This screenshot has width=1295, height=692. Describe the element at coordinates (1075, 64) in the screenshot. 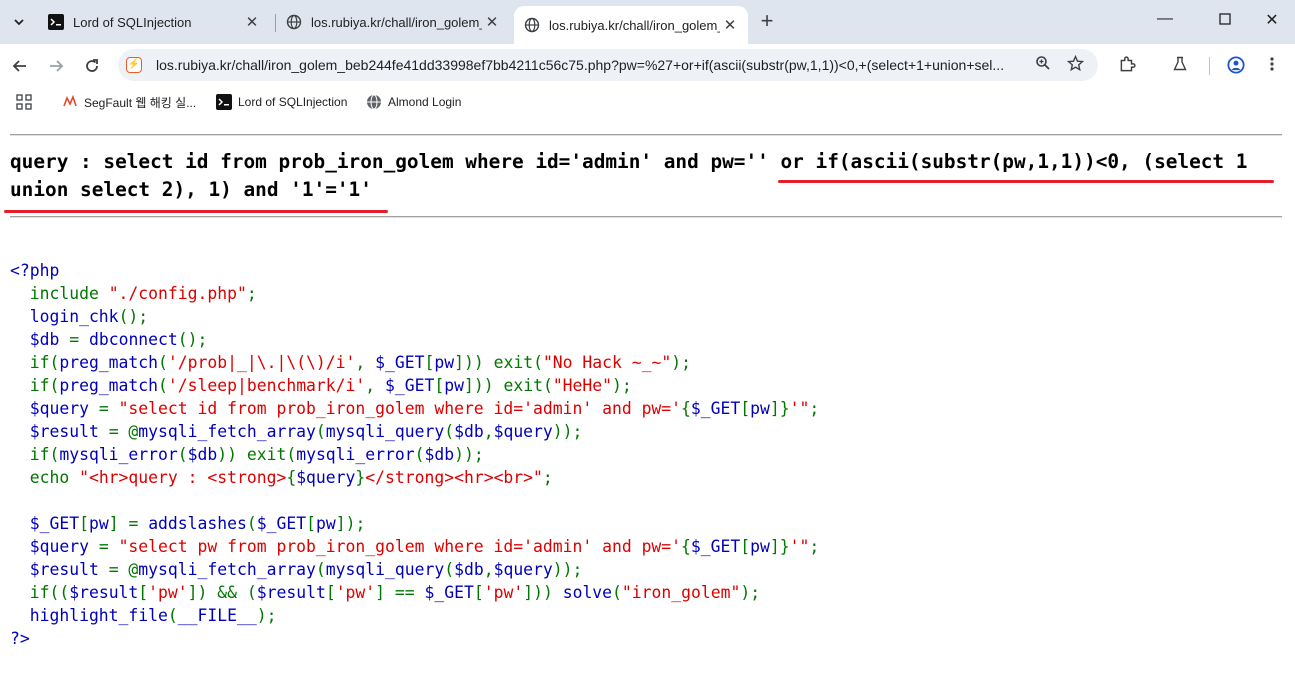

I see `bookmark-star-icon` at that location.